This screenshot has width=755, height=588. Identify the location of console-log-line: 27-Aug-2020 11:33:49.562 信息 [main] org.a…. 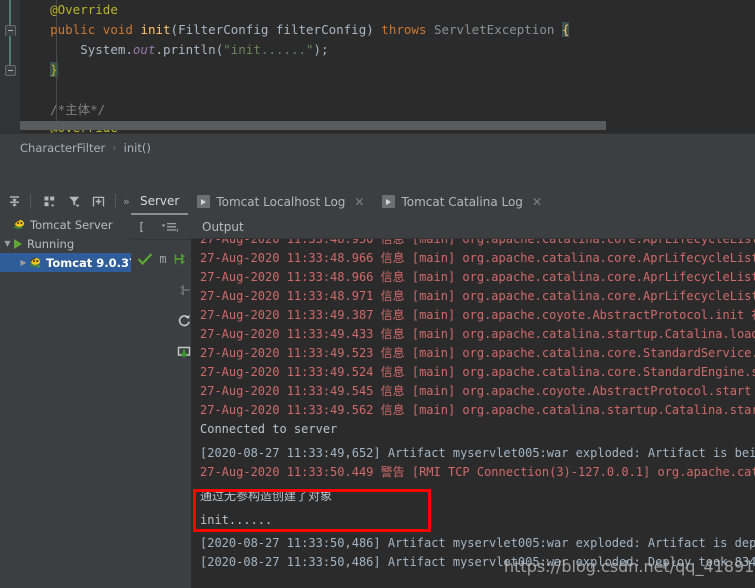
(477, 410).